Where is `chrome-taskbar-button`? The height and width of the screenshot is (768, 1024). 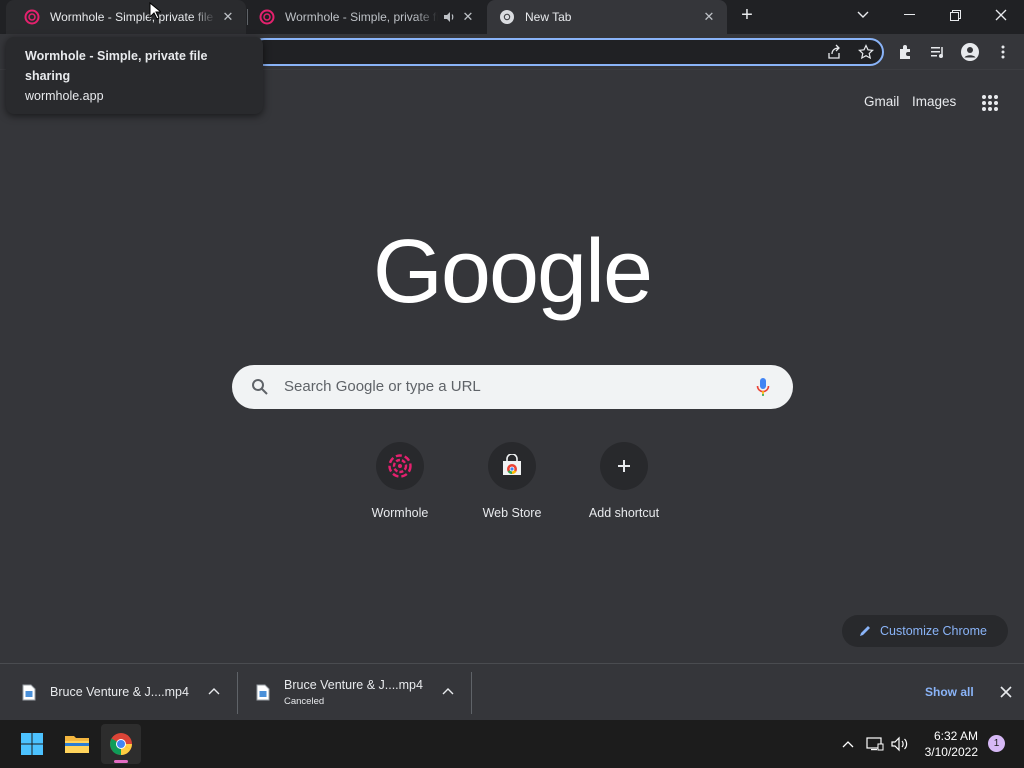 chrome-taskbar-button is located at coordinates (121, 744).